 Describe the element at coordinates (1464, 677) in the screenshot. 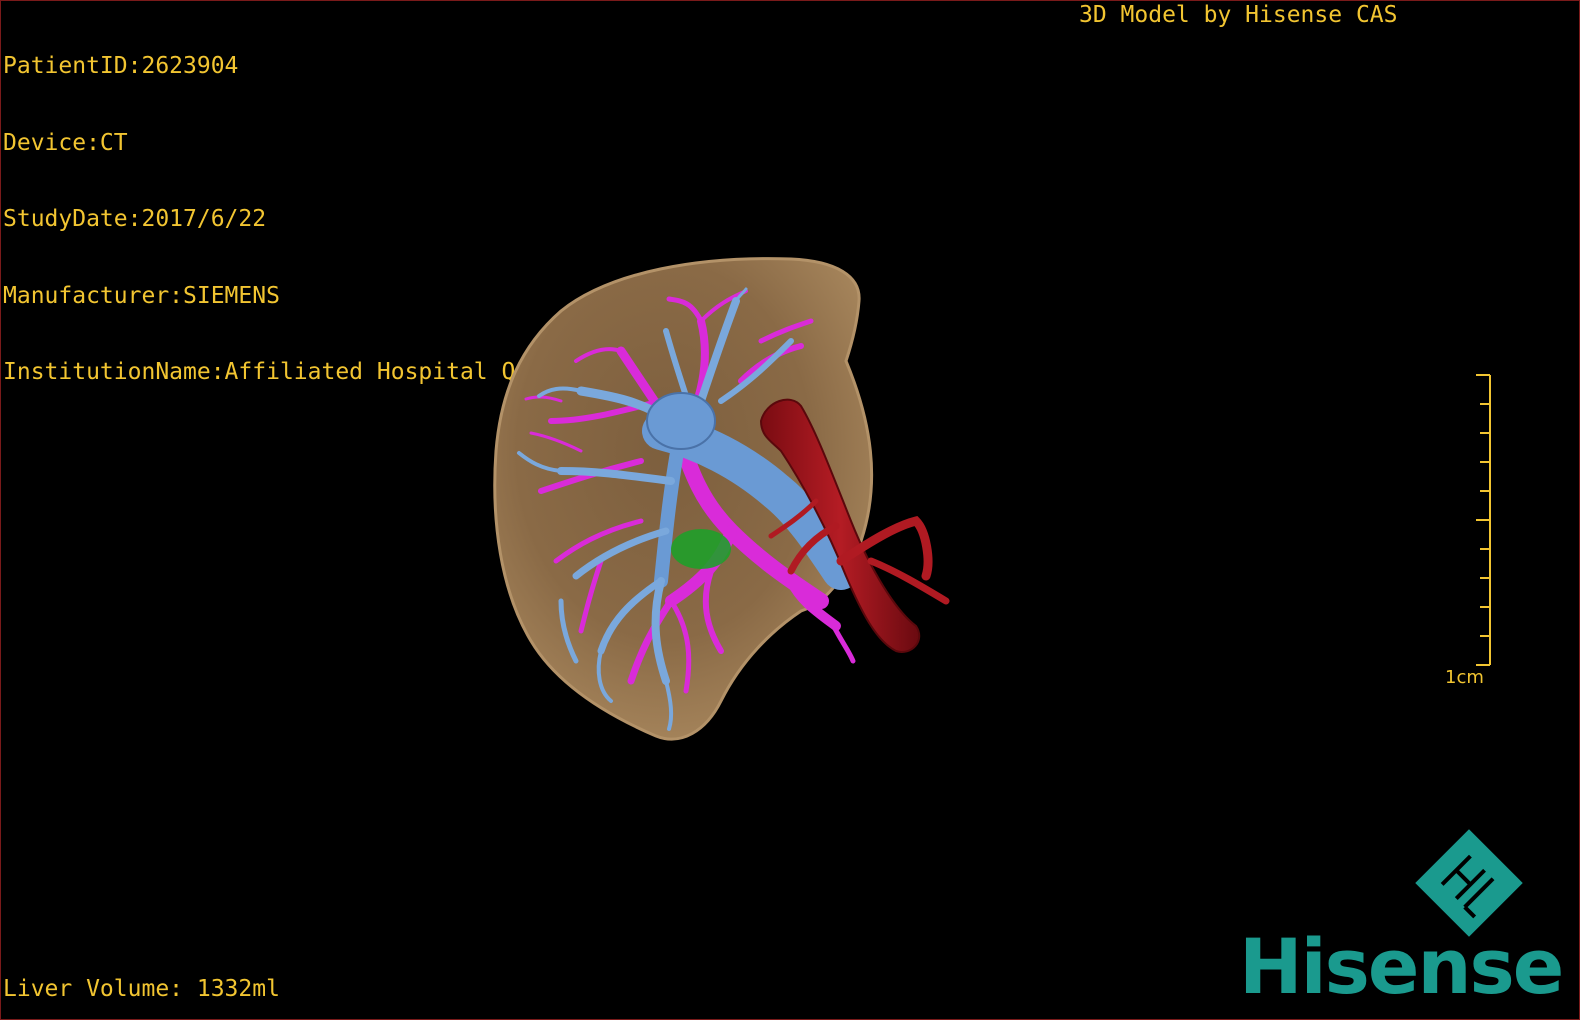

I see `scale-bar-label: 1cm` at that location.